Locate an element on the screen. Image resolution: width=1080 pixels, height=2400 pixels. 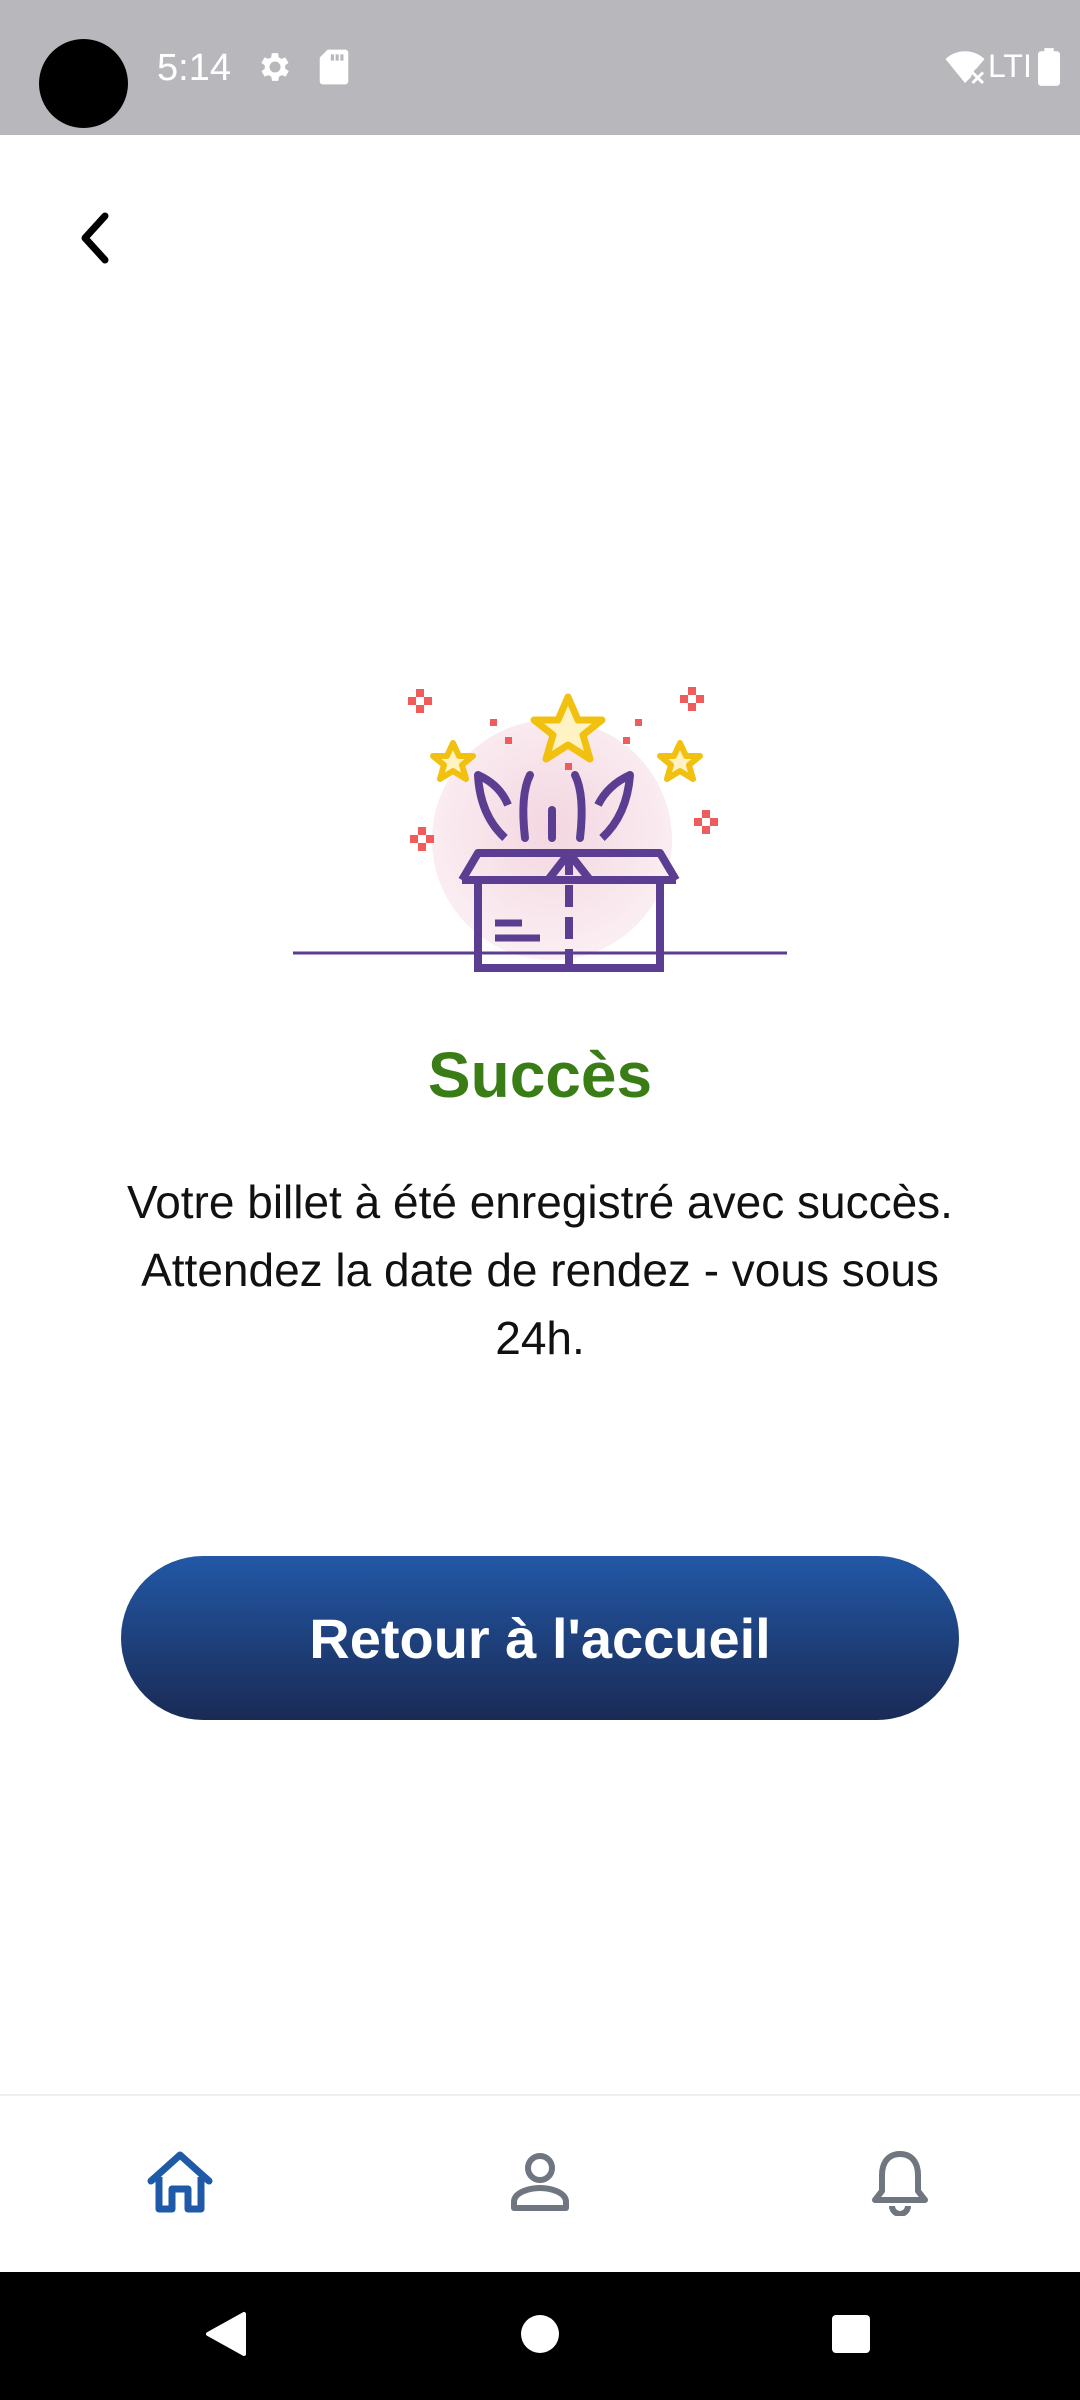
settings-gear-icon is located at coordinates (275, 69).